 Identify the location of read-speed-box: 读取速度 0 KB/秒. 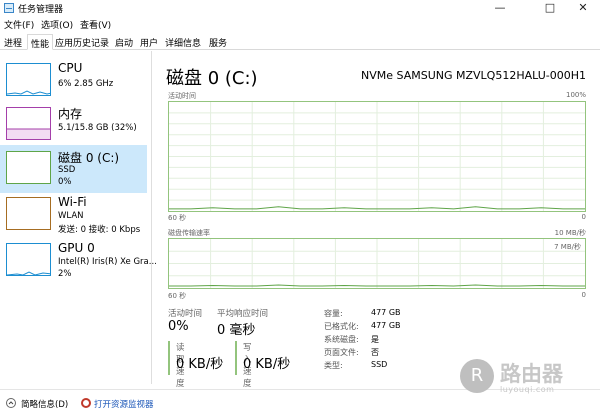
(195, 365).